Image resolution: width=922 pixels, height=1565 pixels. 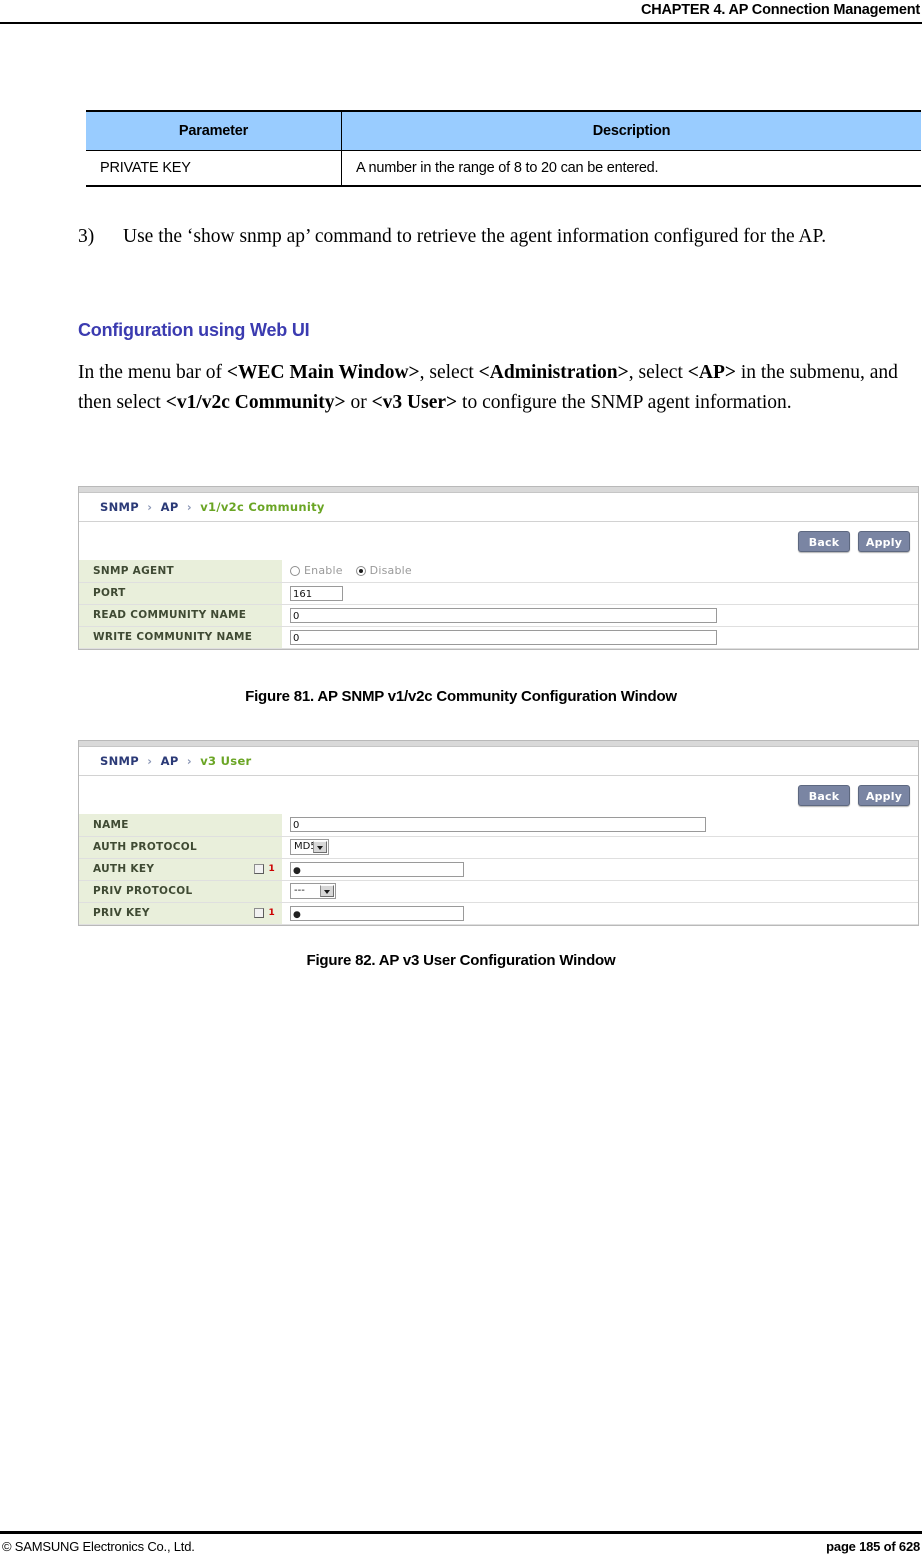 What do you see at coordinates (121, 913) in the screenshot?
I see `field-label-priv-key-text: PRIV KEY` at bounding box center [121, 913].